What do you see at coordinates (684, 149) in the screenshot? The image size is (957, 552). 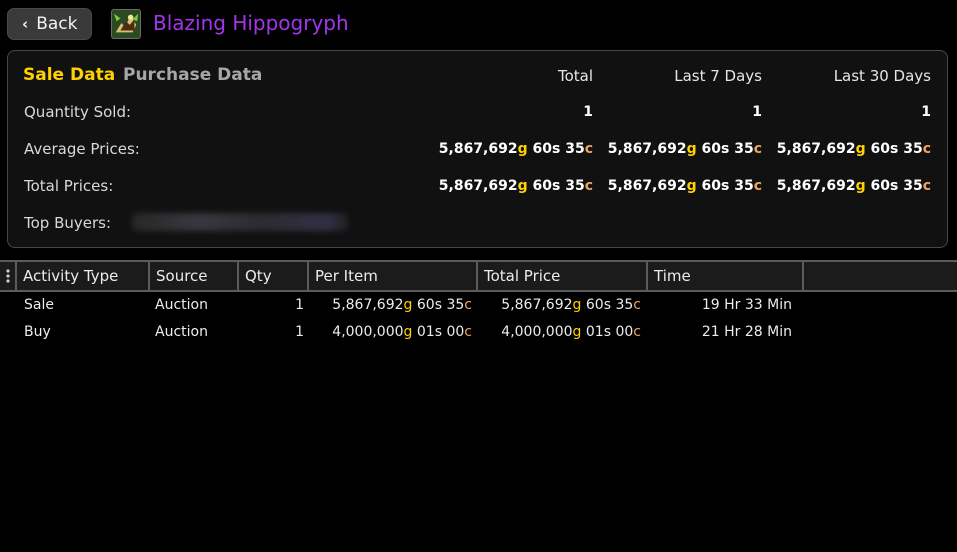 I see `average-price-7d: 5,867,692g 60s 35c` at bounding box center [684, 149].